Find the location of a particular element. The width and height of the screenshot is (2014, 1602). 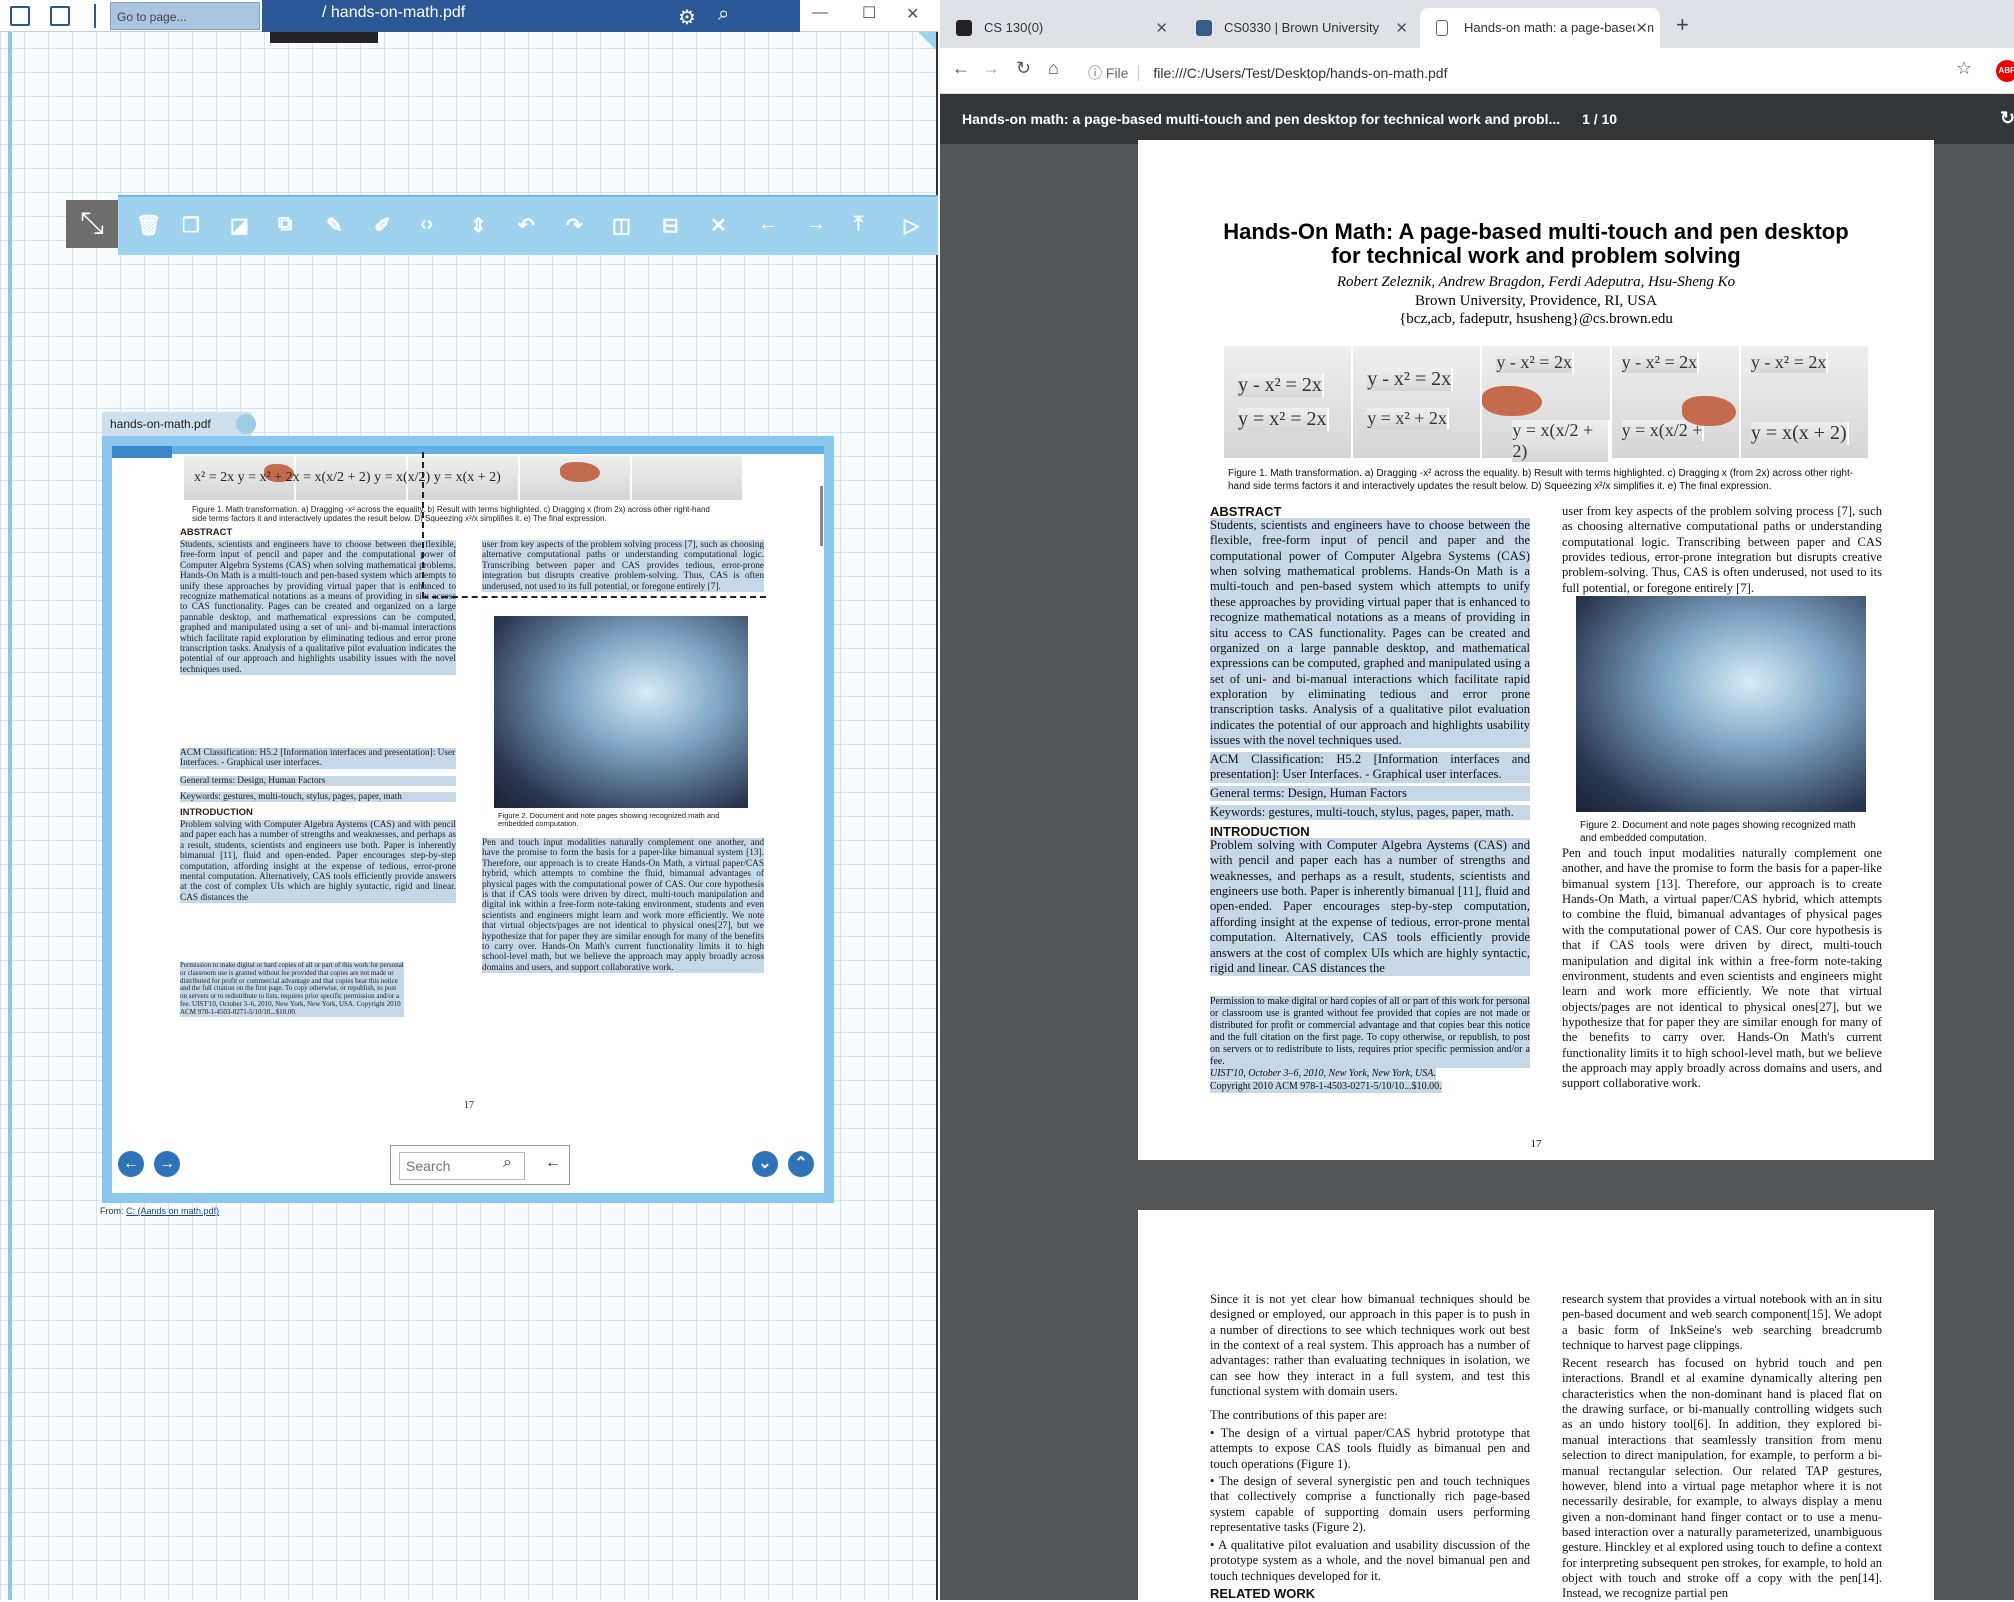

unpin-icon: ✐ is located at coordinates (382, 225).